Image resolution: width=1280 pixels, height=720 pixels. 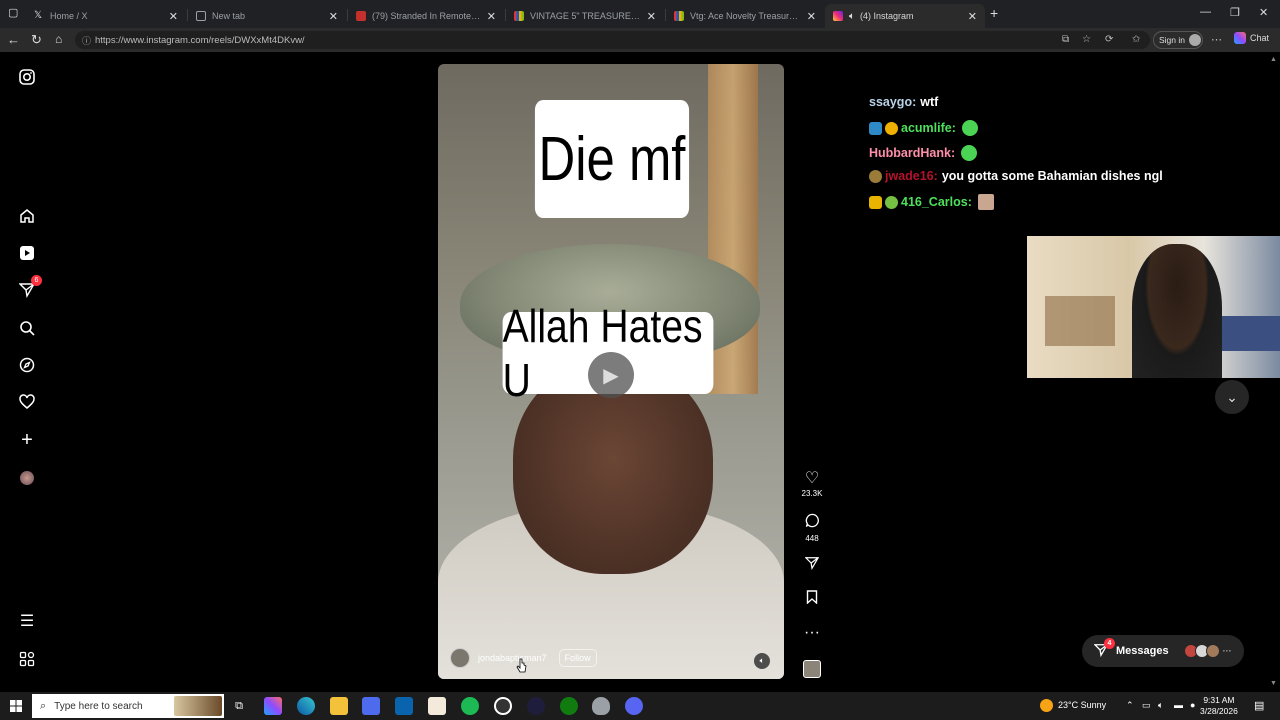 What do you see at coordinates (569, 706) in the screenshot?
I see `xbox-icon` at bounding box center [569, 706].